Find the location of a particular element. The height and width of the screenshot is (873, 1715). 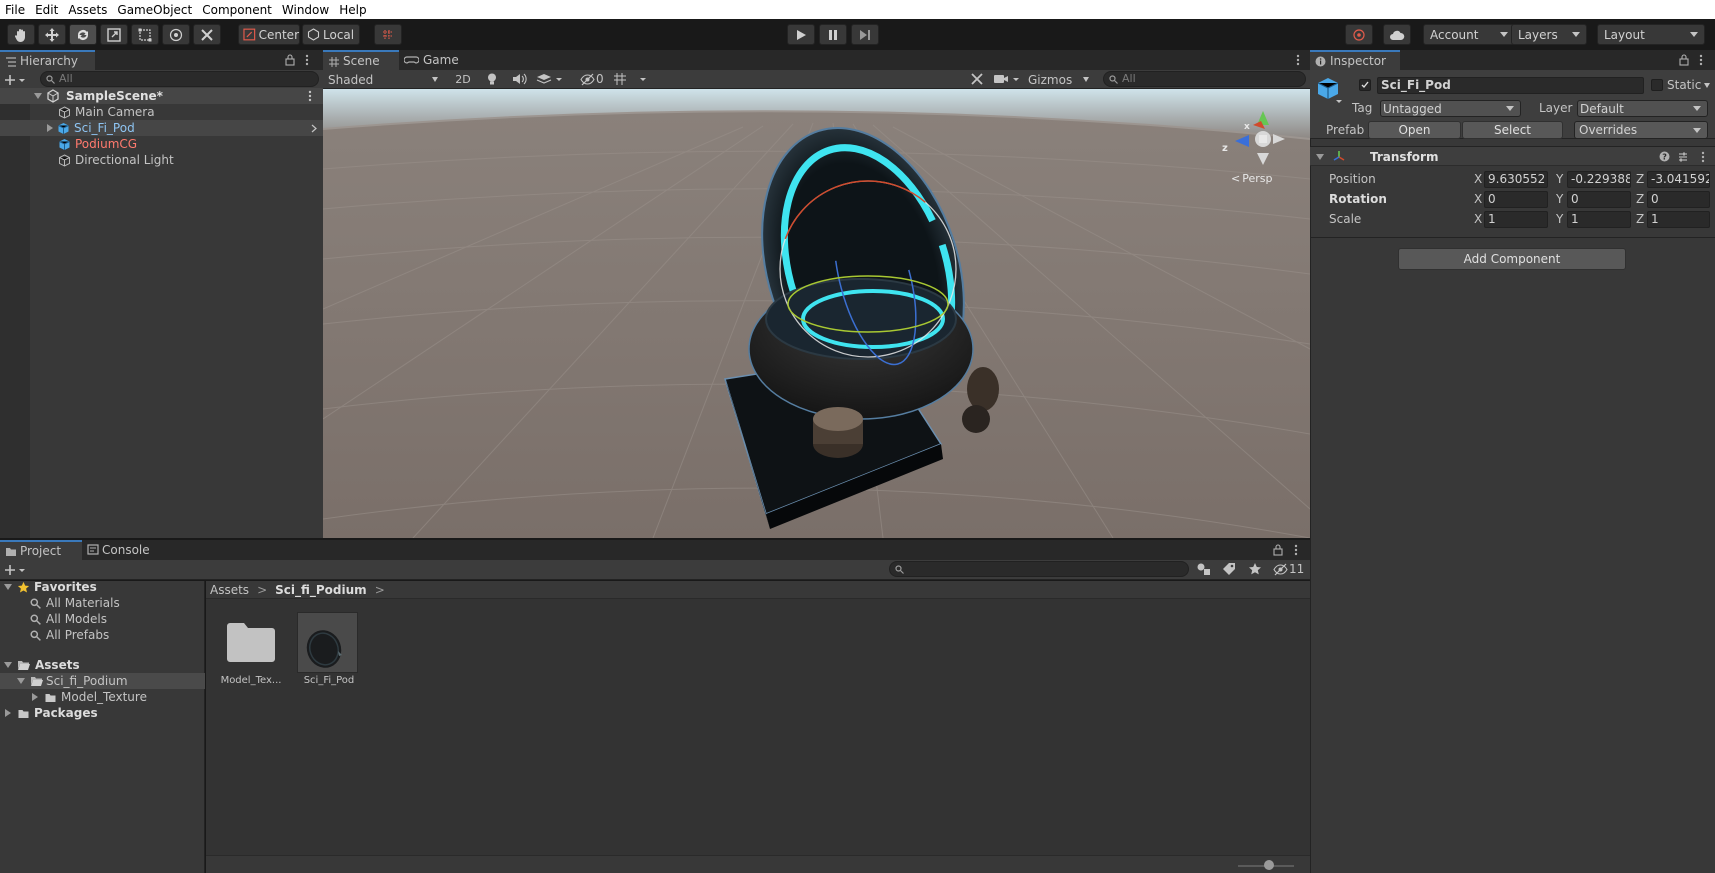

audio-toggle is located at coordinates (519, 79).